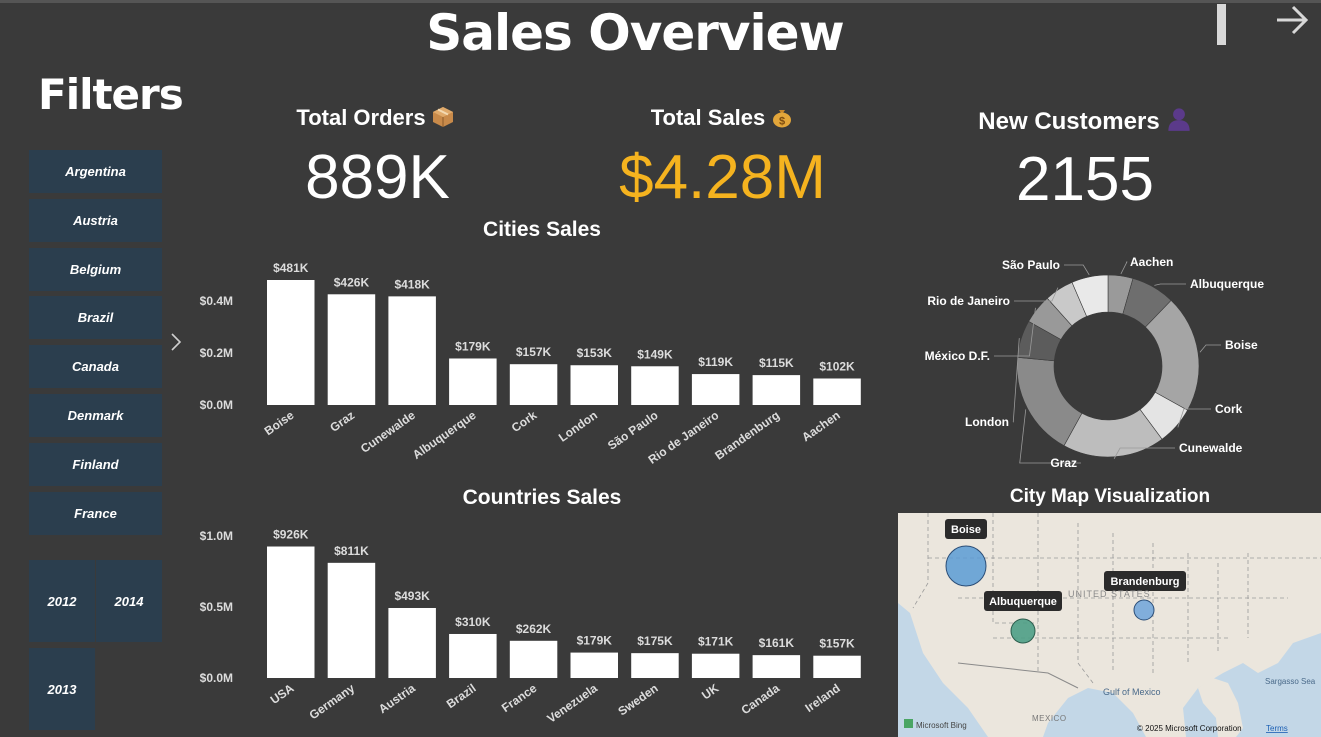 This screenshot has height=737, width=1321. I want to click on data-label: $426K, so click(352, 282).